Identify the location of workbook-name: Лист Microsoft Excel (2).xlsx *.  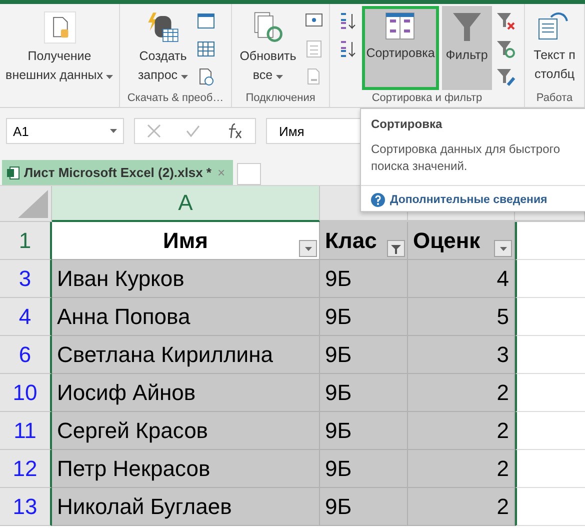
(118, 172).